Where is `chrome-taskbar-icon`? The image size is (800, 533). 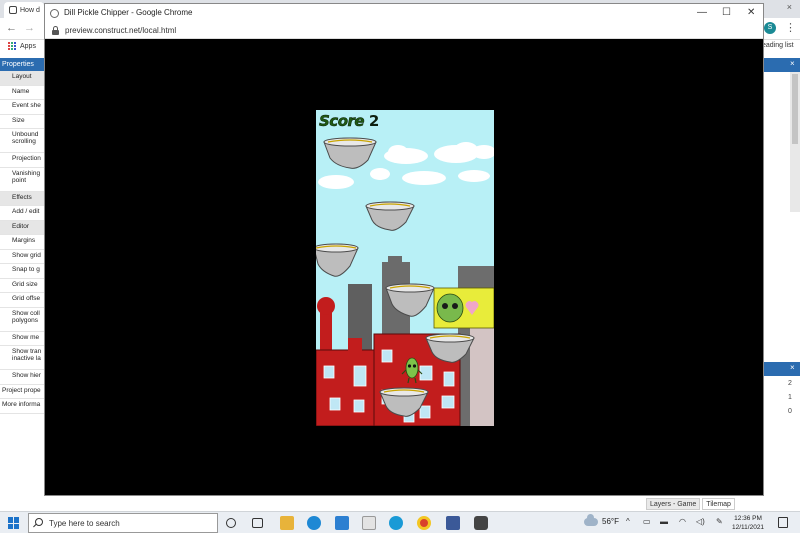 chrome-taskbar-icon is located at coordinates (424, 523).